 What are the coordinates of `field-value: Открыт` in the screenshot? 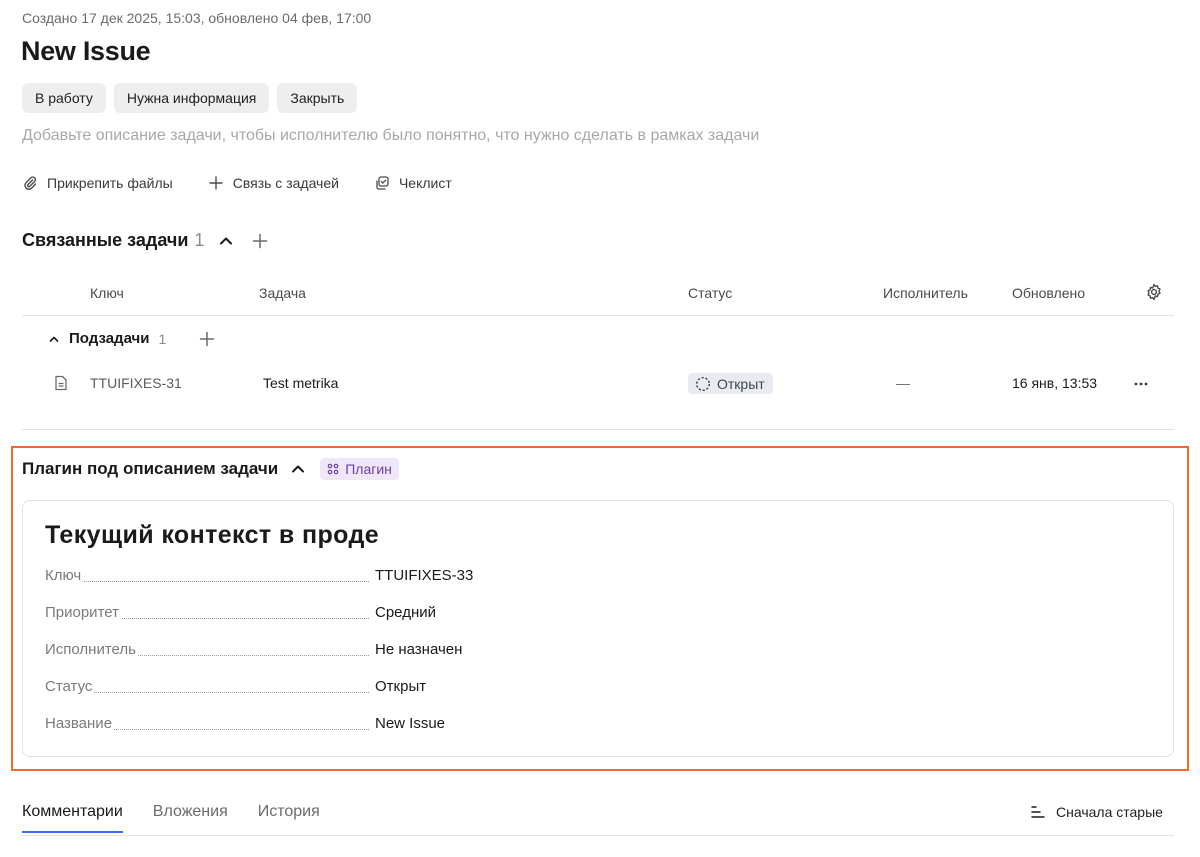 It's located at (401, 686).